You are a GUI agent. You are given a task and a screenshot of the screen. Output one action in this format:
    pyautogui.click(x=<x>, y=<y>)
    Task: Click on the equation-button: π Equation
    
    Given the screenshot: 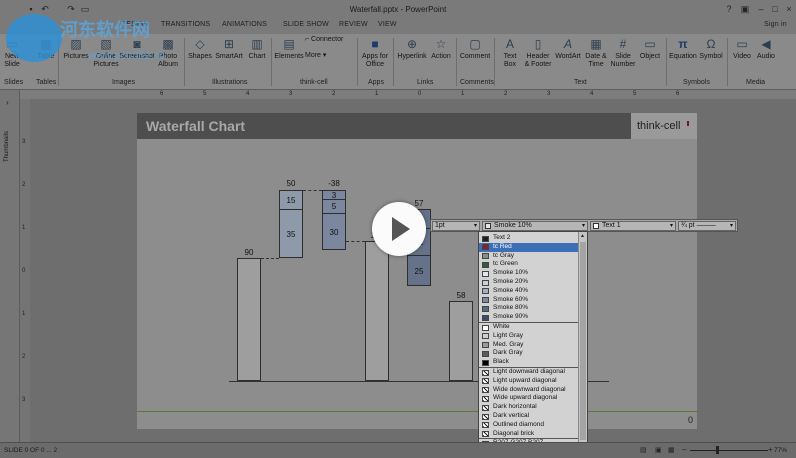 What is the action you would take?
    pyautogui.click(x=683, y=48)
    